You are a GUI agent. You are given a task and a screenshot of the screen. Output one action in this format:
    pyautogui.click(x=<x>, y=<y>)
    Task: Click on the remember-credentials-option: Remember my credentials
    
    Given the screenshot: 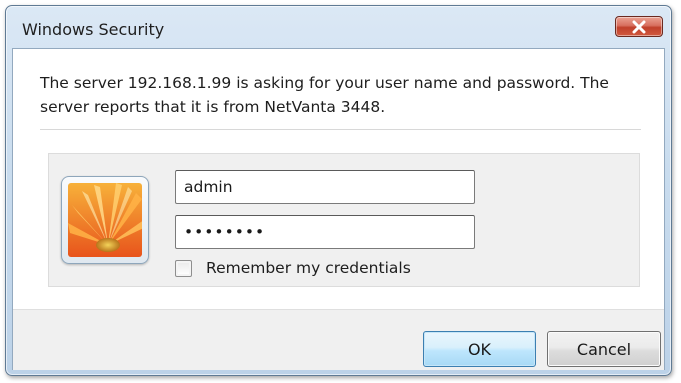 What is the action you would take?
    pyautogui.click(x=293, y=268)
    